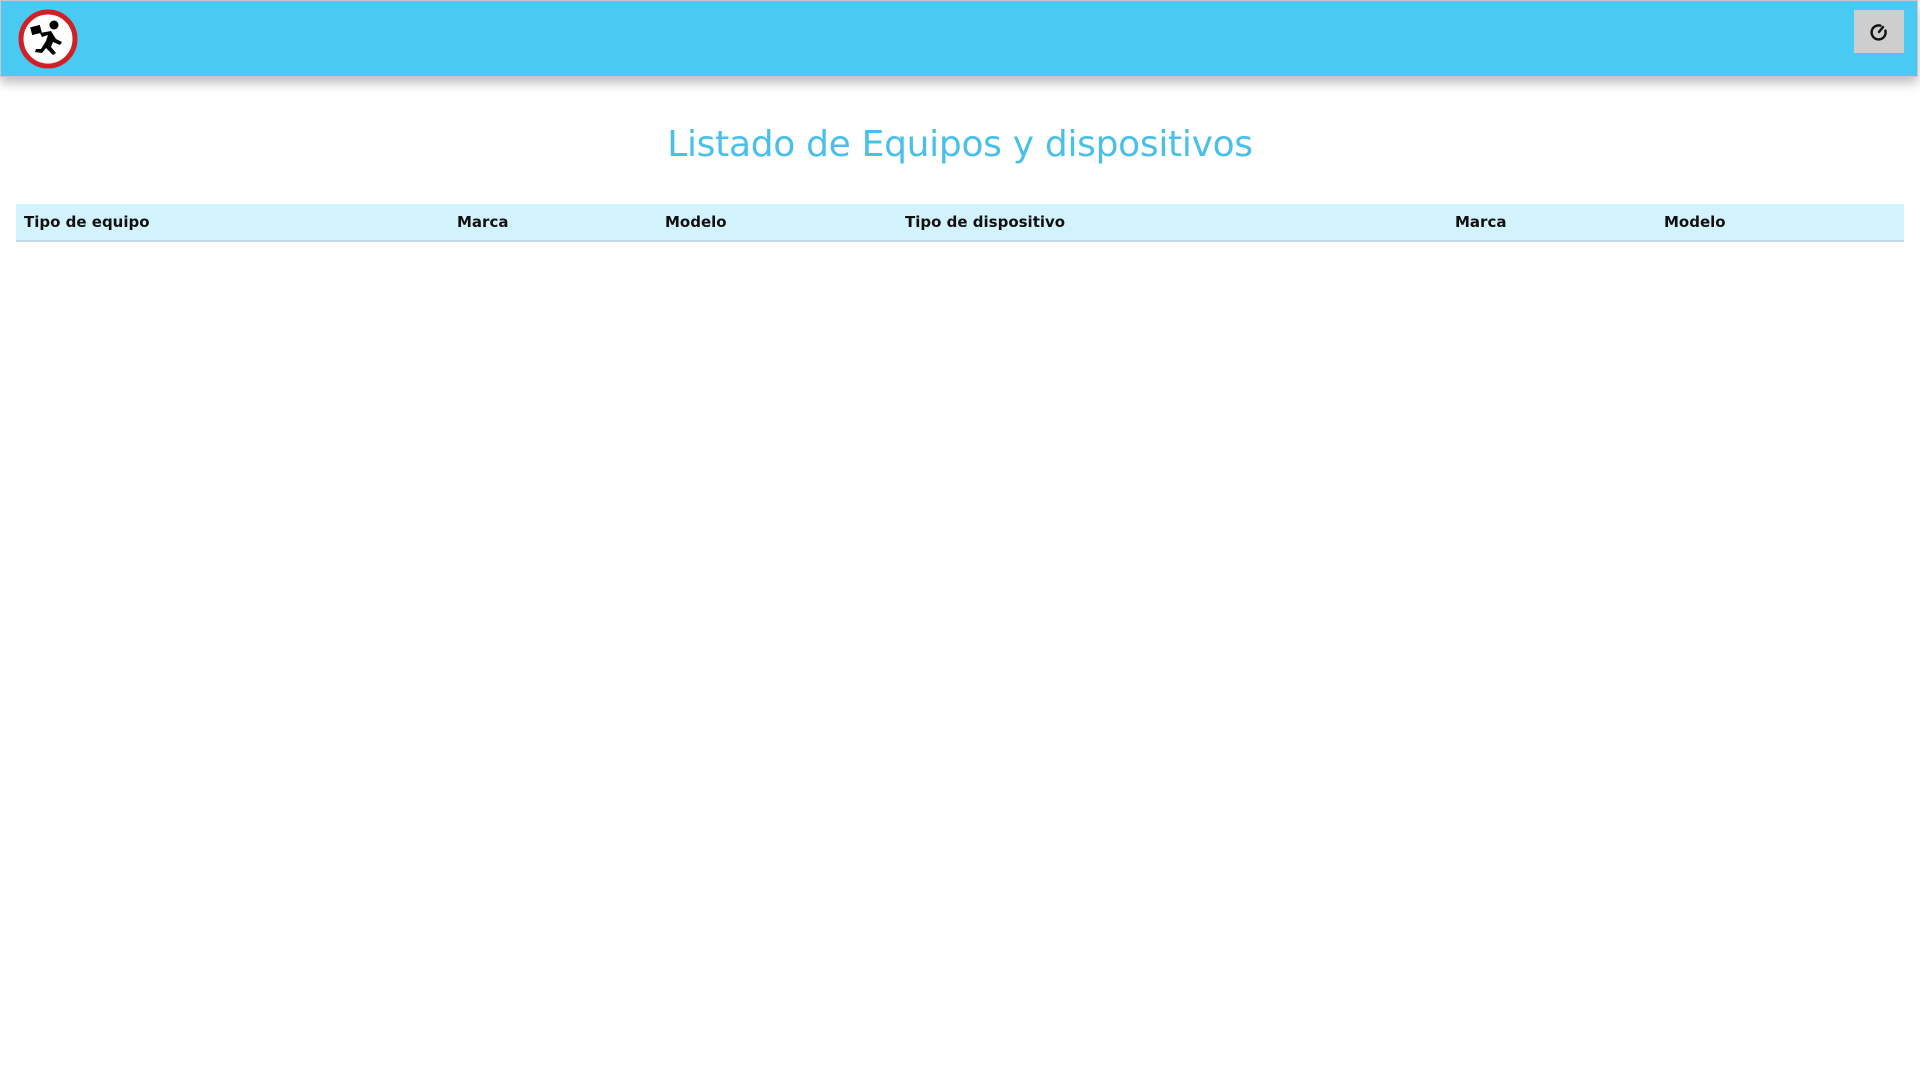  I want to click on column-header-marca-equipo: Marca, so click(553, 223).